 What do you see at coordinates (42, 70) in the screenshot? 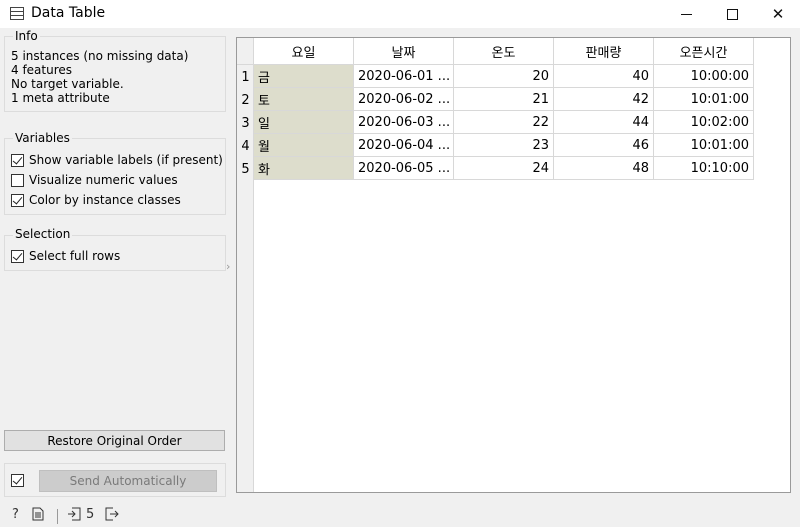
I see `info-features: 4 features` at bounding box center [42, 70].